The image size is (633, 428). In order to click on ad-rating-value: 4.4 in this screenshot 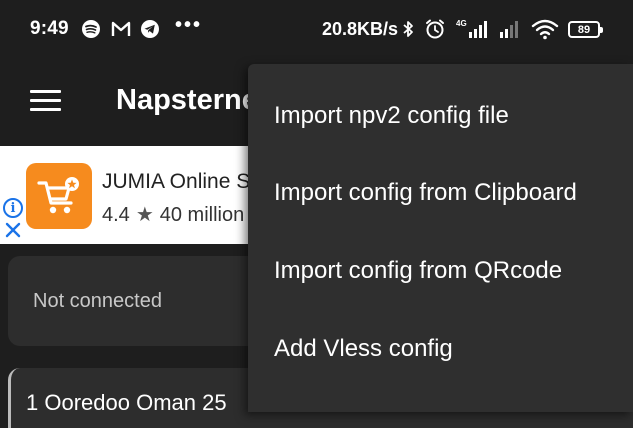, I will do `click(116, 215)`.